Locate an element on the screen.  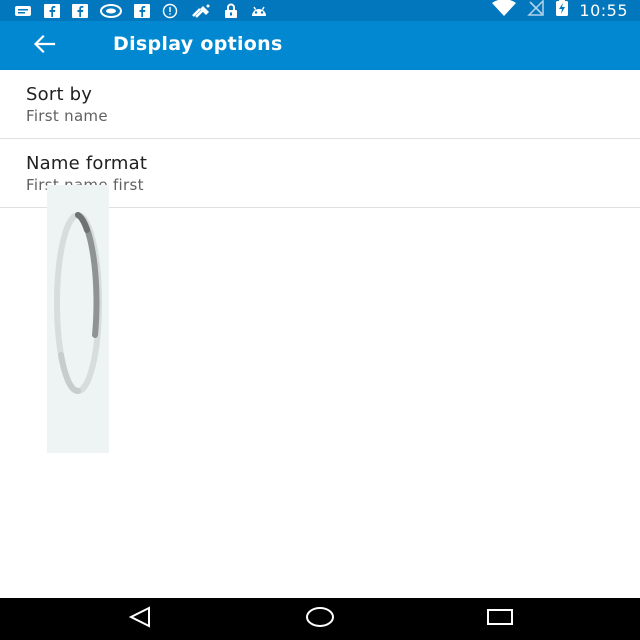
nav-home-button is located at coordinates (320, 619).